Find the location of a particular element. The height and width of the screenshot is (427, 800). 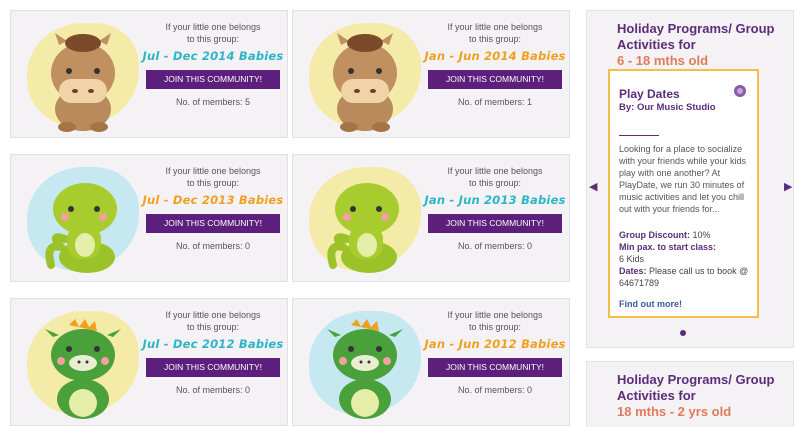

age-range: 18 mths - 2 yrs old is located at coordinates (674, 411).